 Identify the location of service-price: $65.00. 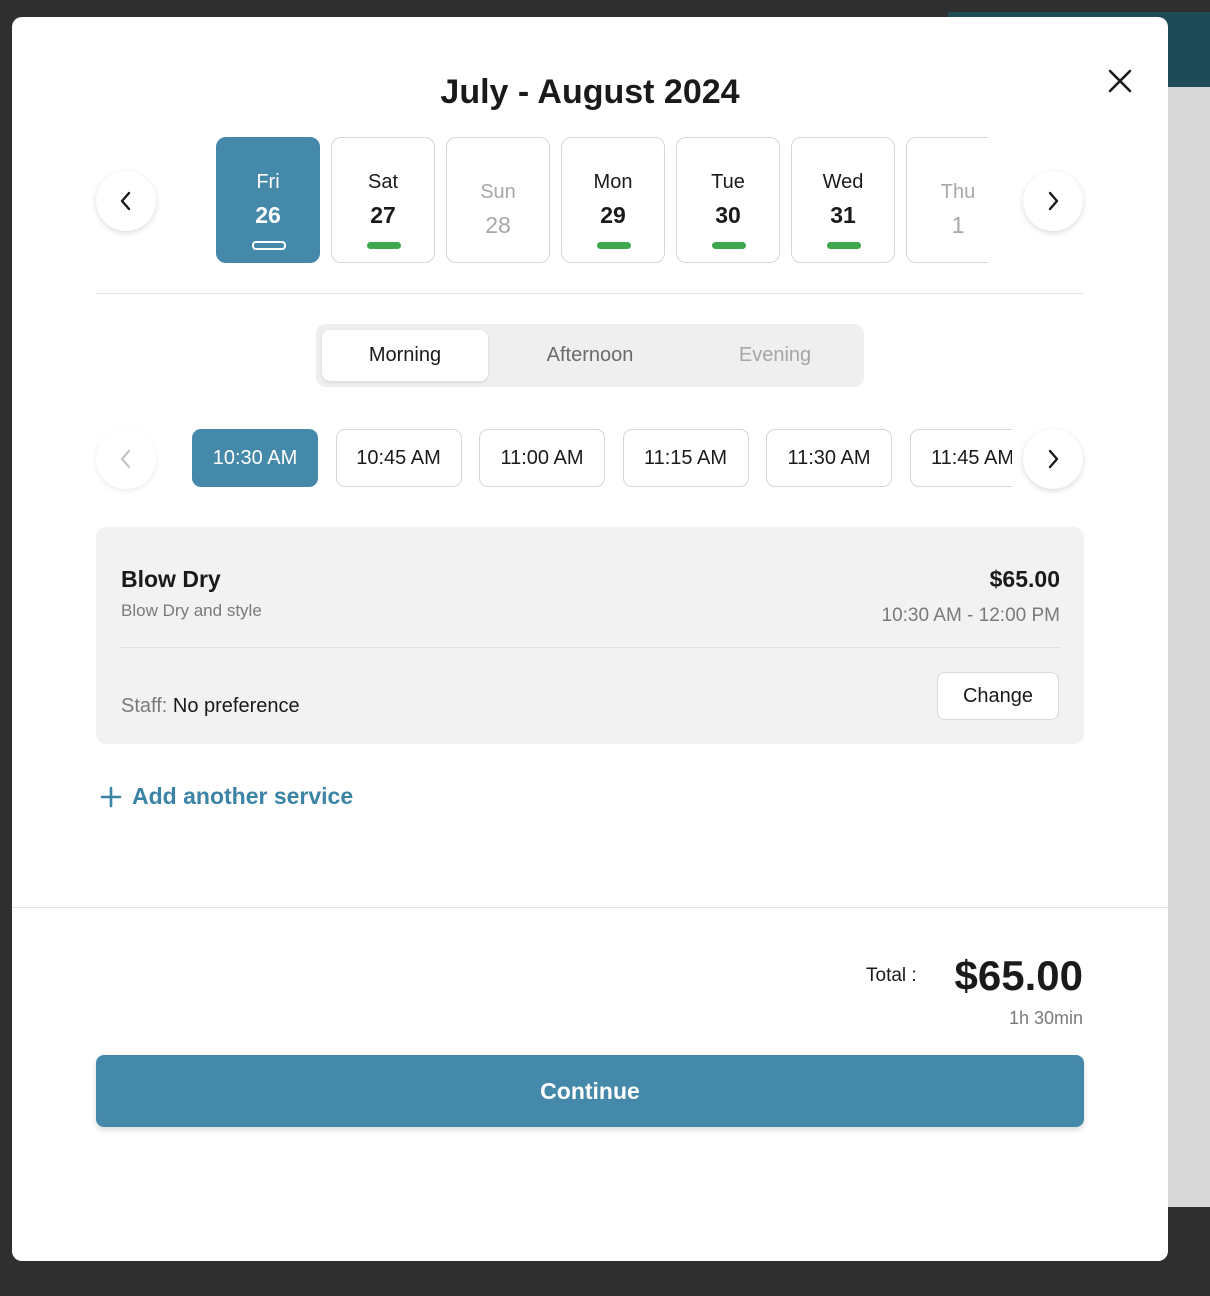
(1024, 579).